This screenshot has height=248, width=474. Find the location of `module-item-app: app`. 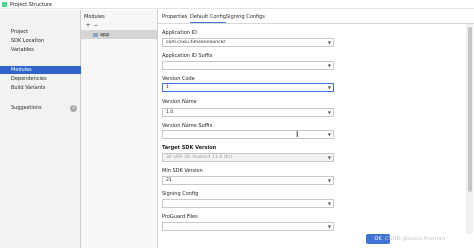

module-item-app: app is located at coordinates (119, 34).